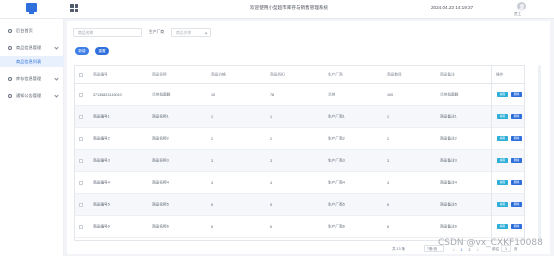  Describe the element at coordinates (448, 226) in the screenshot. I see `cell-remark: 商品备注6` at that location.